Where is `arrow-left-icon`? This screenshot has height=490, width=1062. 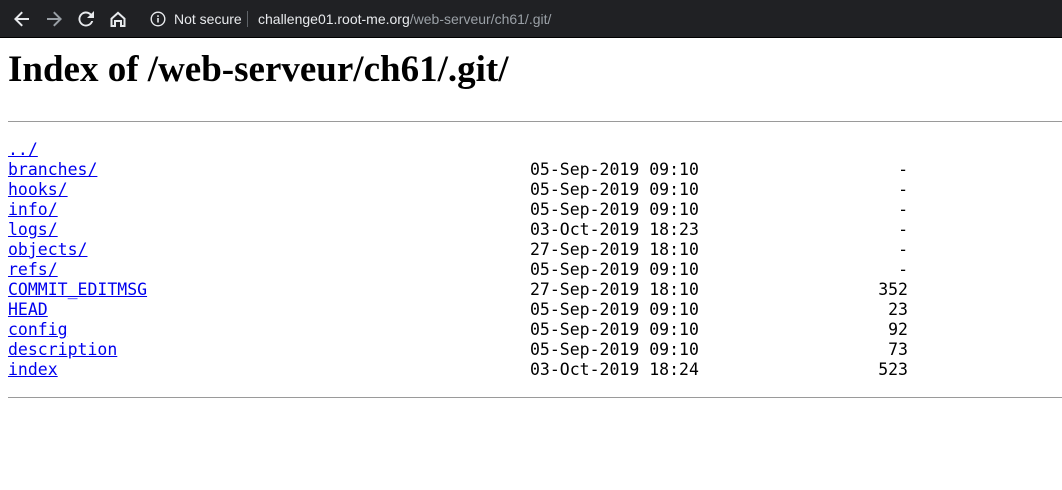 arrow-left-icon is located at coordinates (21, 19).